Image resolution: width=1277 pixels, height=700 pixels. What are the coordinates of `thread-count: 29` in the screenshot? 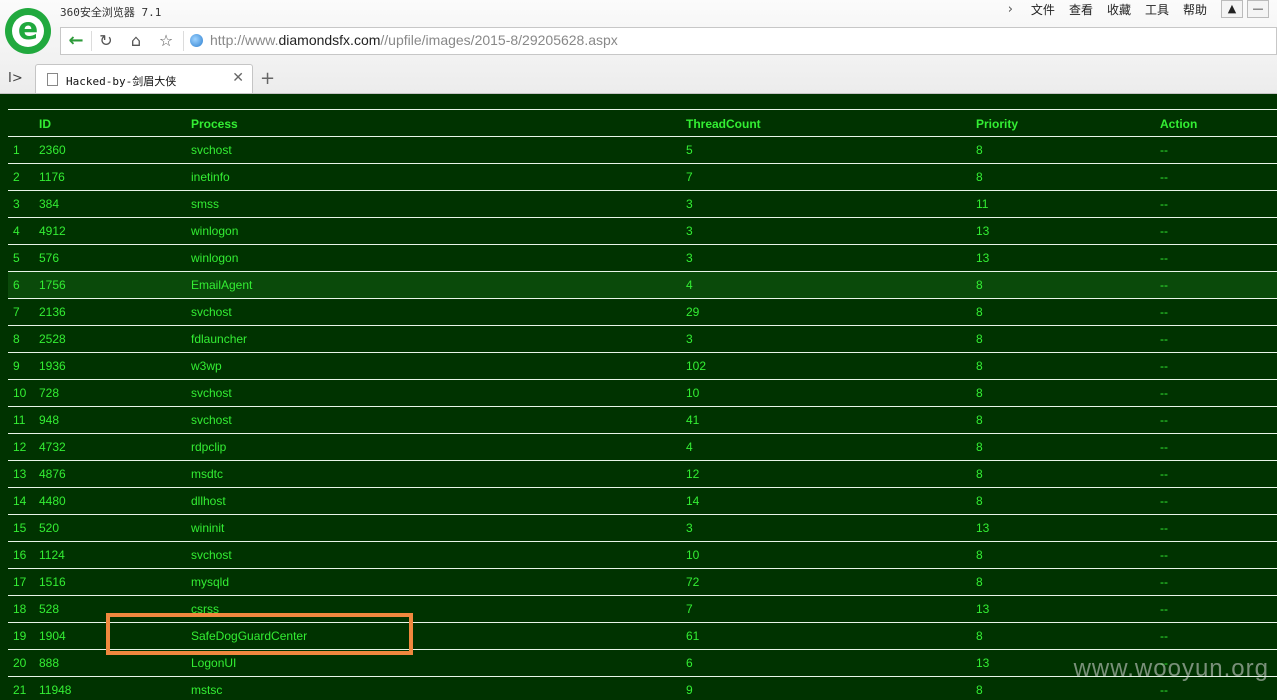 It's located at (831, 312).